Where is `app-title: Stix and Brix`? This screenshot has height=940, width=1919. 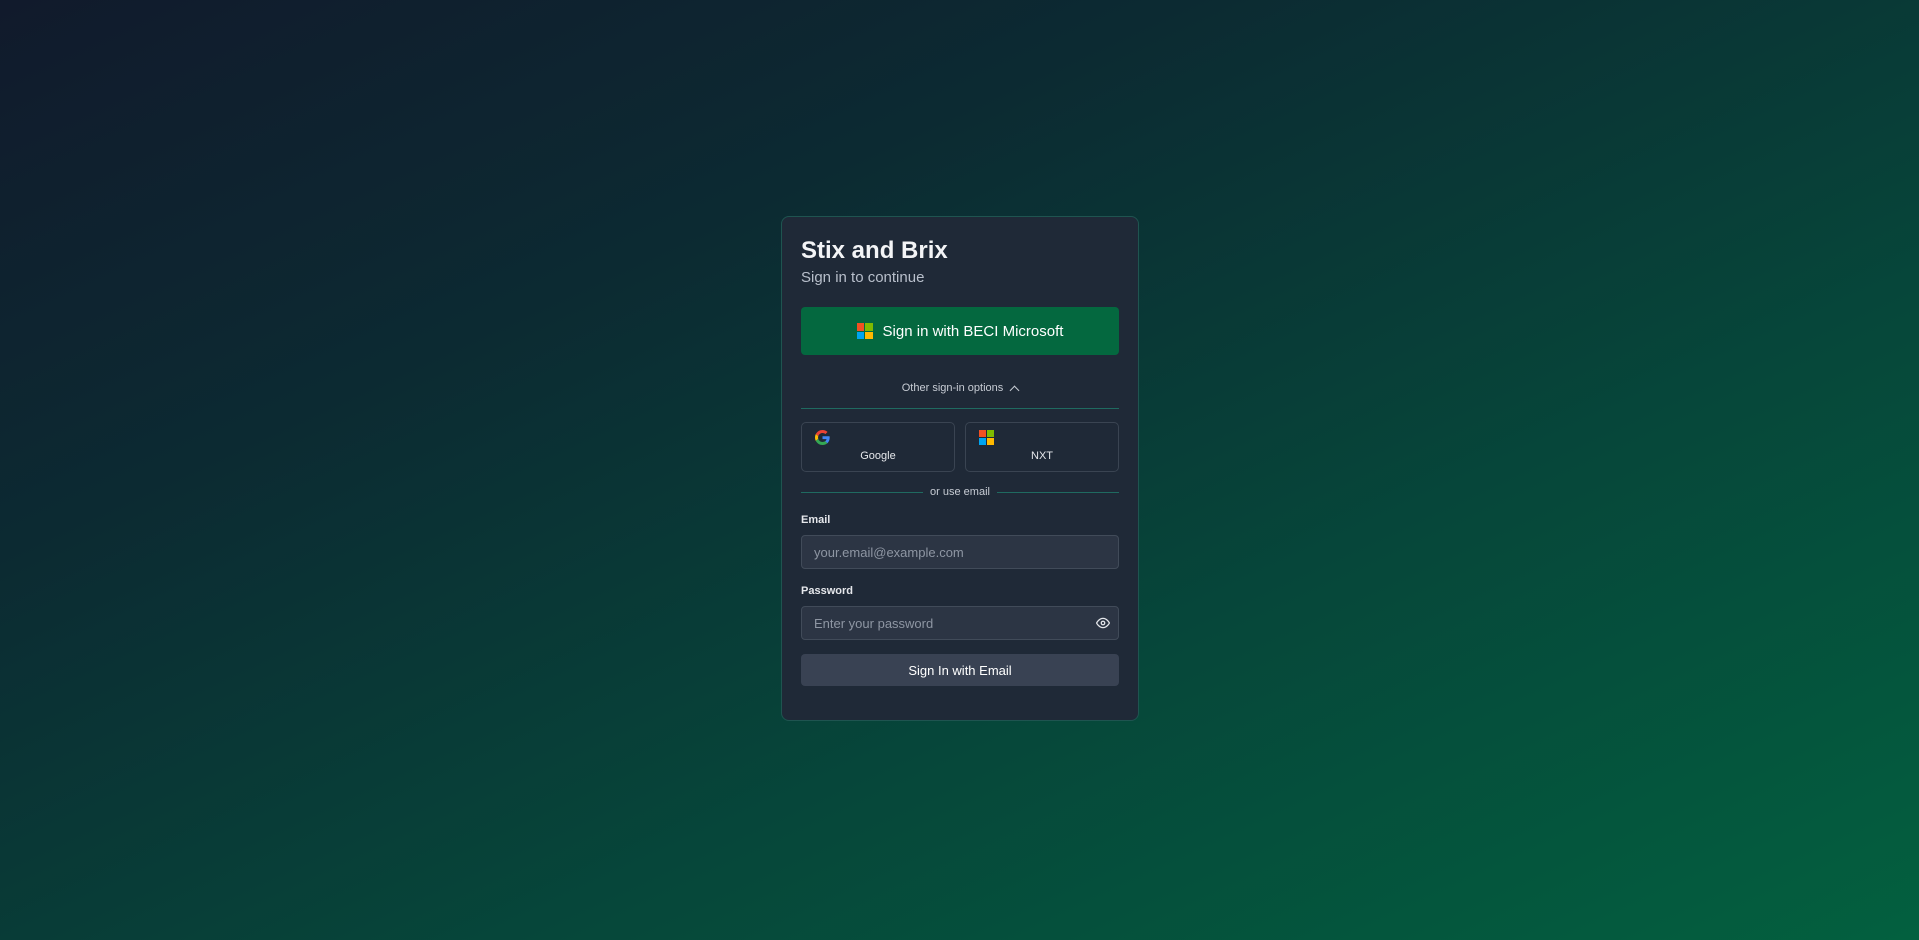 app-title: Stix and Brix is located at coordinates (874, 250).